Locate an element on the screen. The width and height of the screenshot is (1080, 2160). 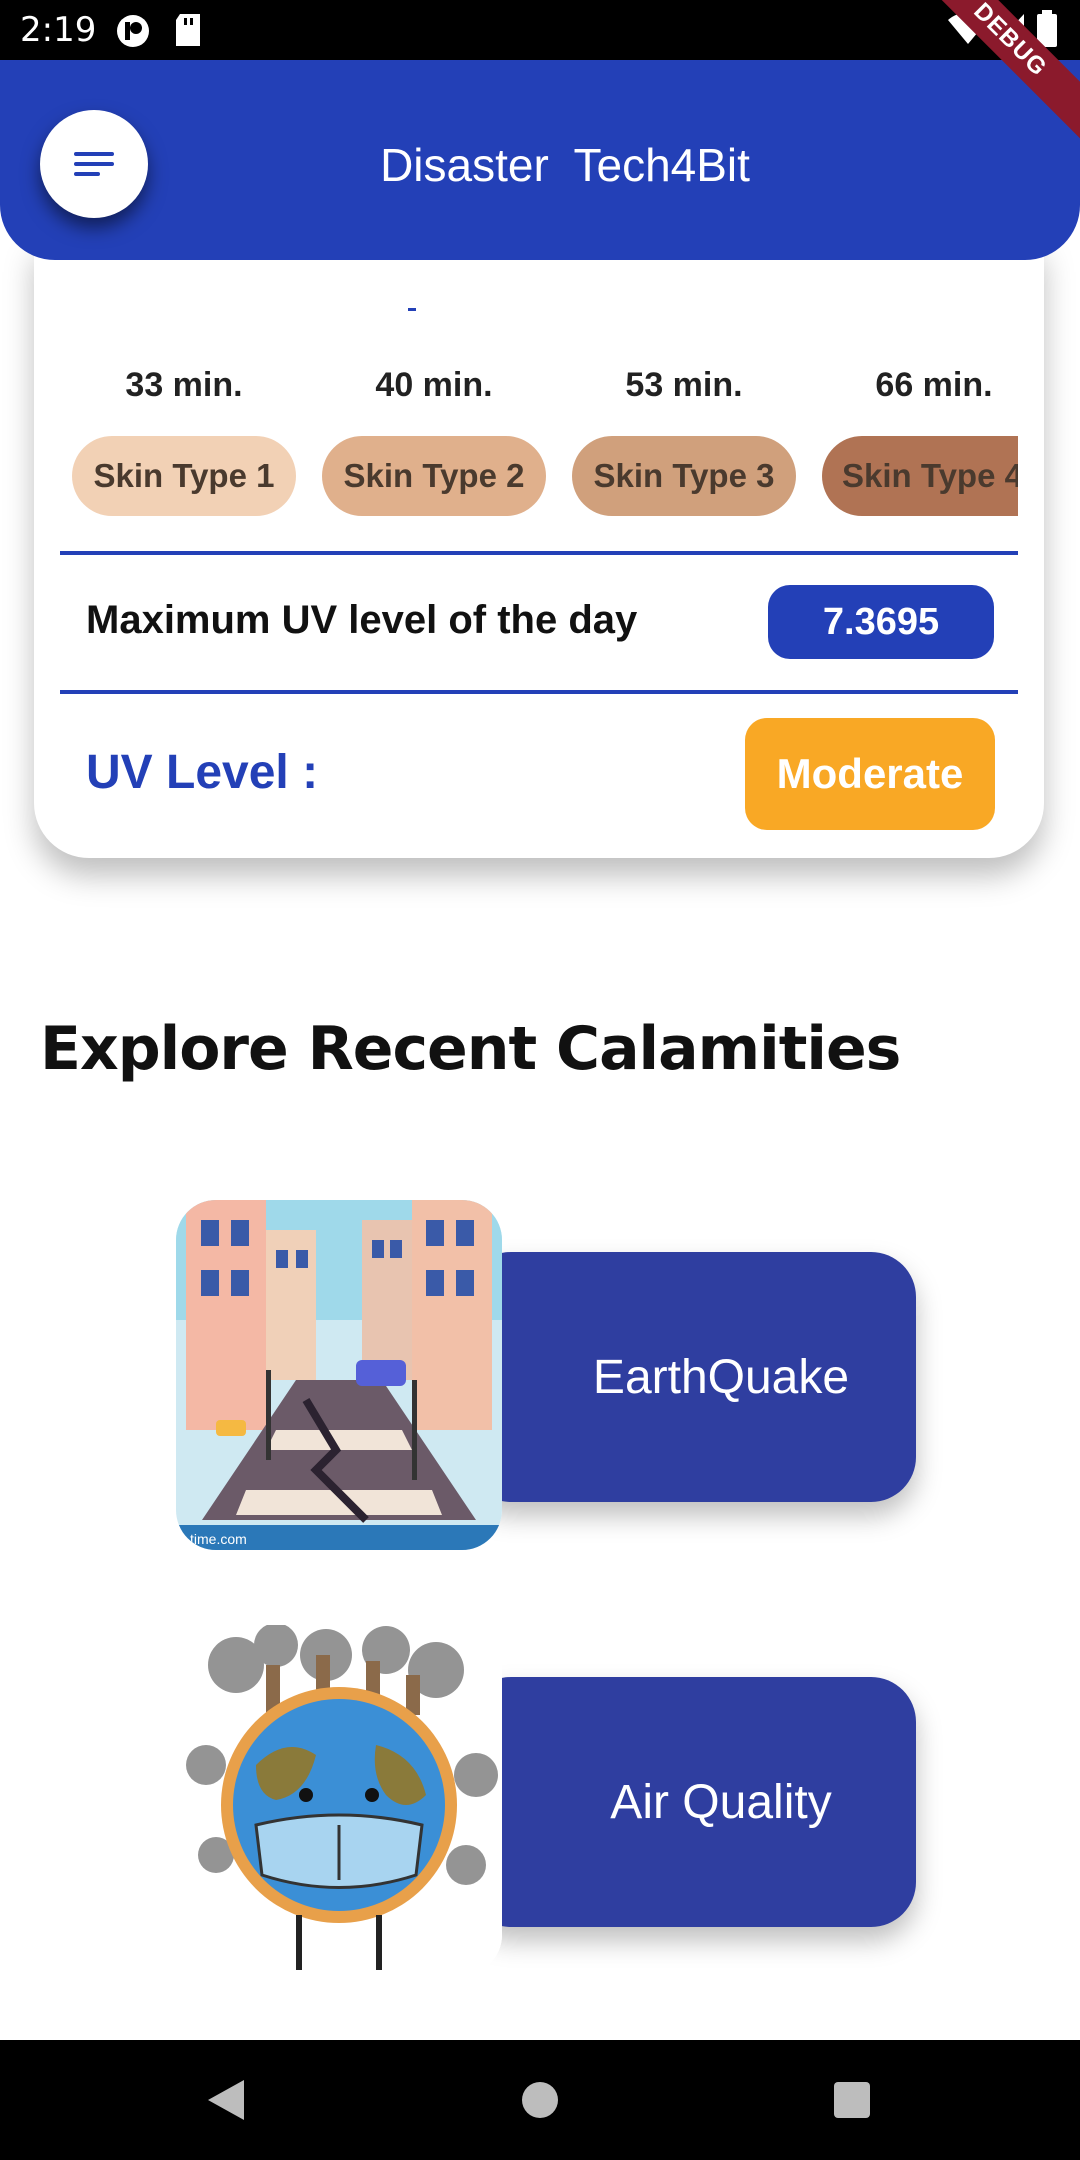
nav-home-button is located at coordinates (540, 2100).